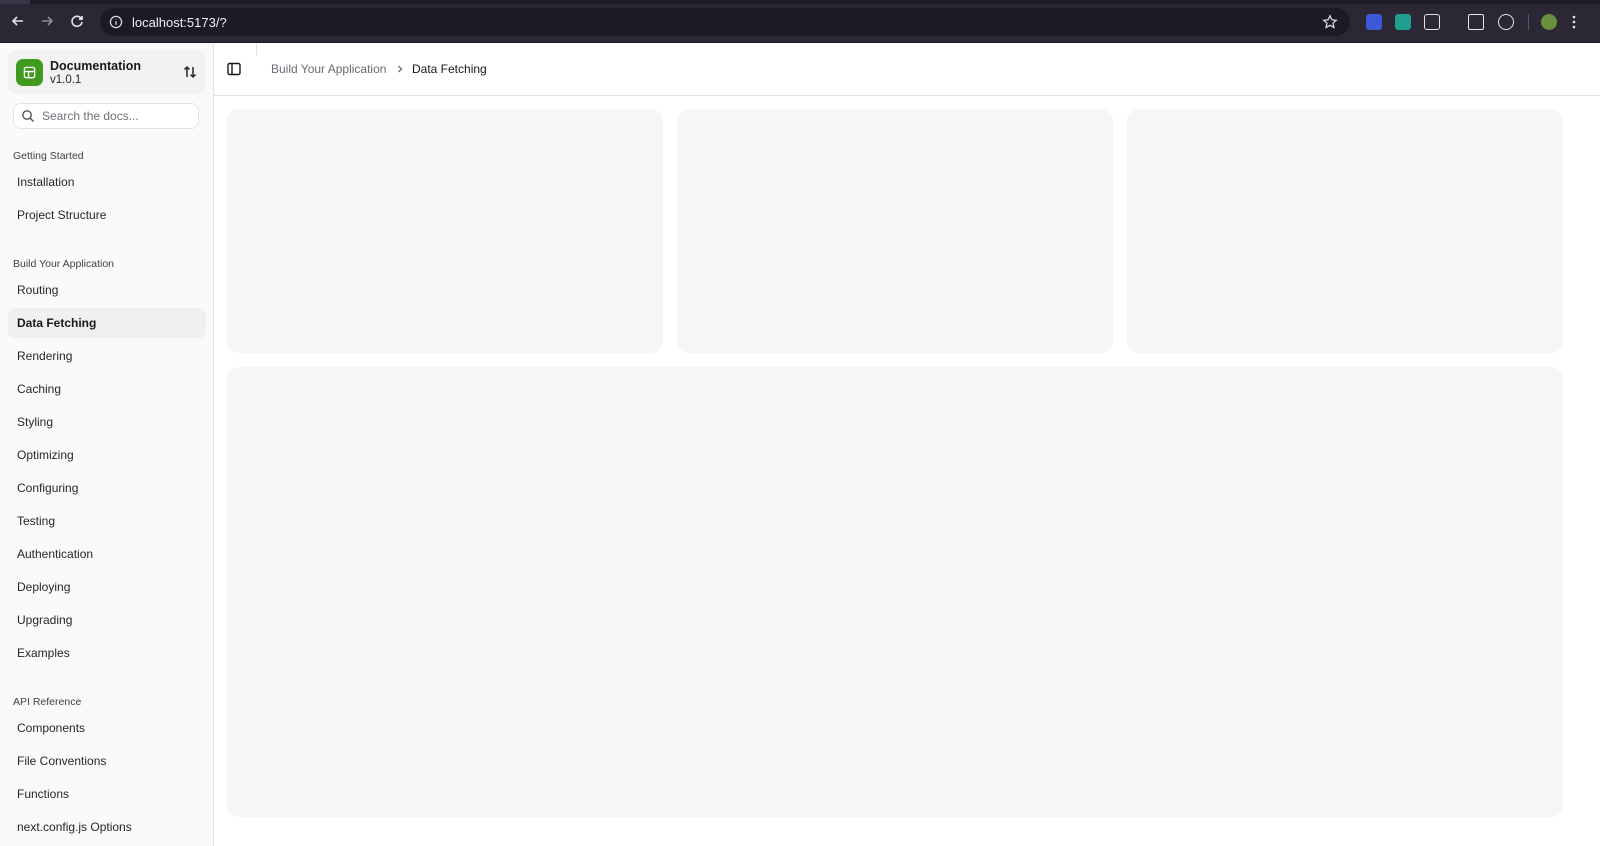 This screenshot has width=1600, height=846. Describe the element at coordinates (47, 702) in the screenshot. I see `group-label-api-reference: API Reference` at that location.